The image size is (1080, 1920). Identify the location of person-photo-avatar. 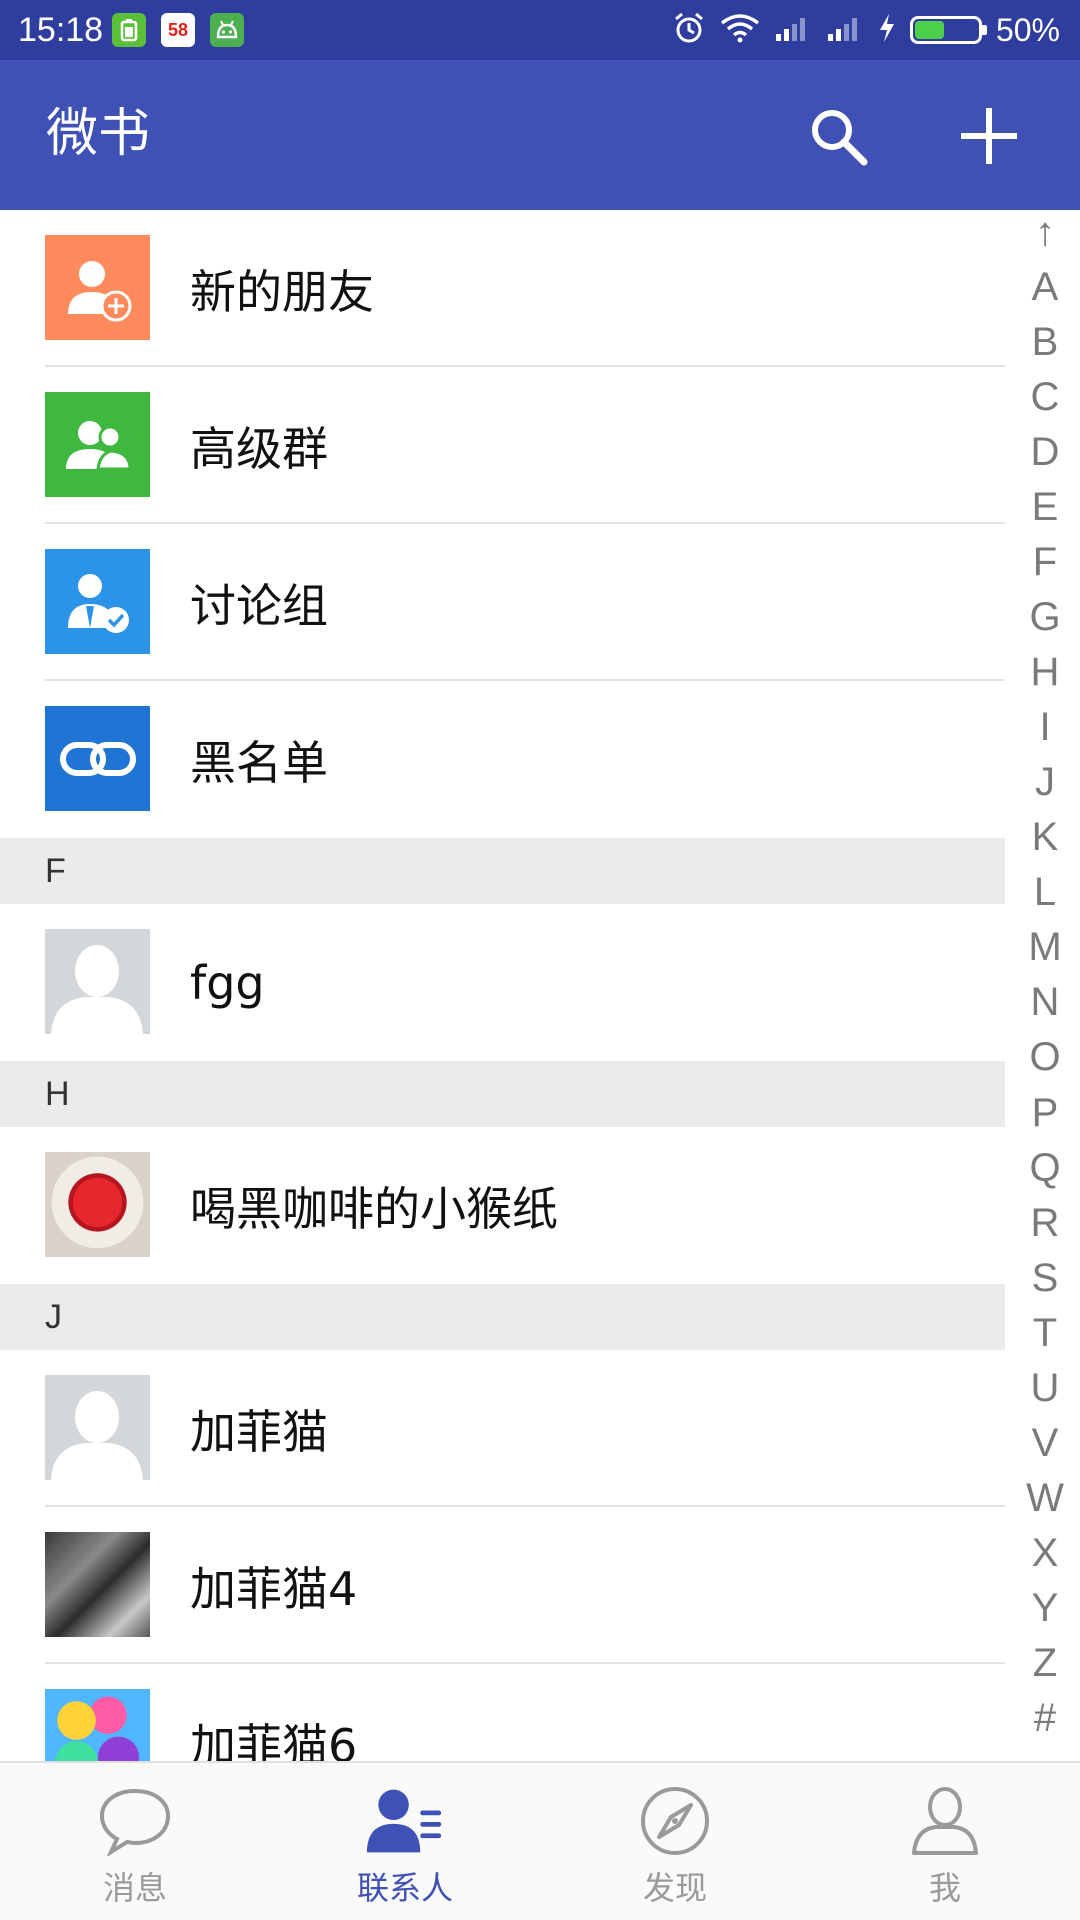
(97, 1584).